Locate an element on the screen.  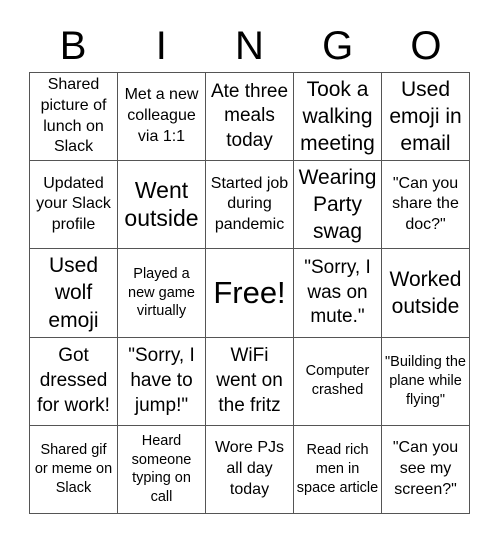
header-letter-b: B is located at coordinates (73, 46).